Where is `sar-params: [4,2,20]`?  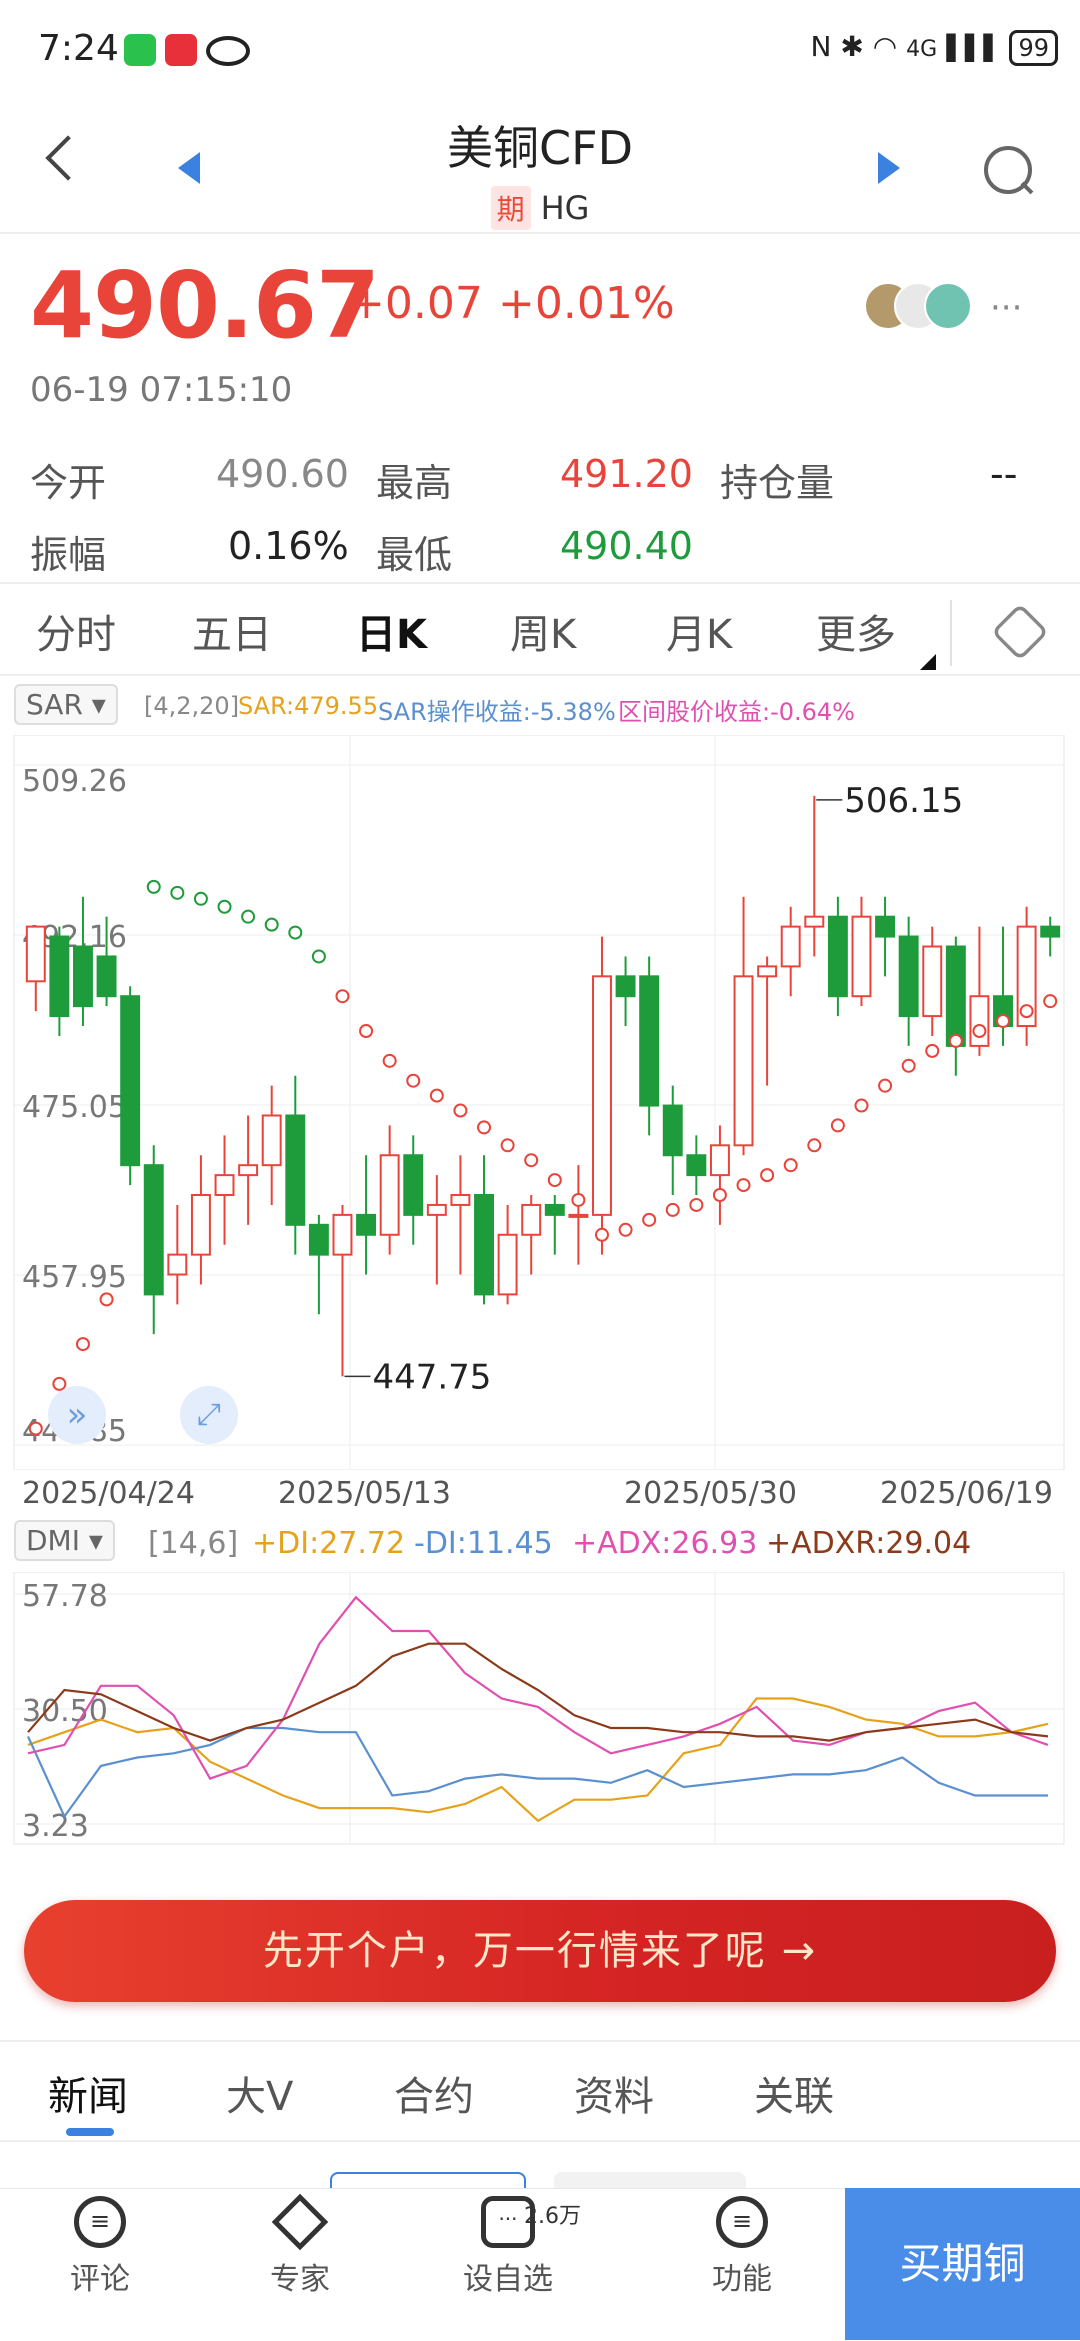 sar-params: [4,2,20] is located at coordinates (192, 706).